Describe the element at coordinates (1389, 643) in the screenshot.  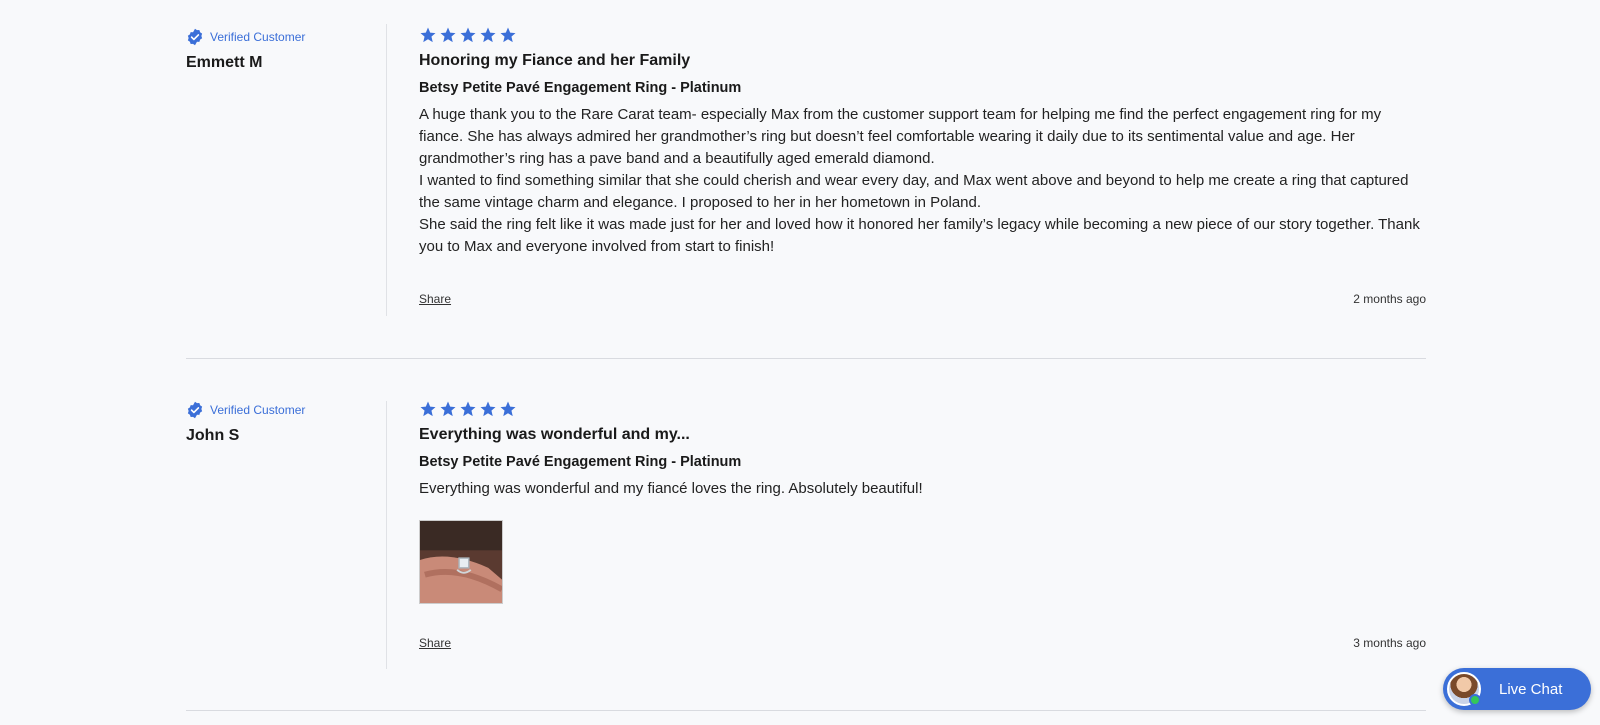
I see `review-time: 3 months ago` at that location.